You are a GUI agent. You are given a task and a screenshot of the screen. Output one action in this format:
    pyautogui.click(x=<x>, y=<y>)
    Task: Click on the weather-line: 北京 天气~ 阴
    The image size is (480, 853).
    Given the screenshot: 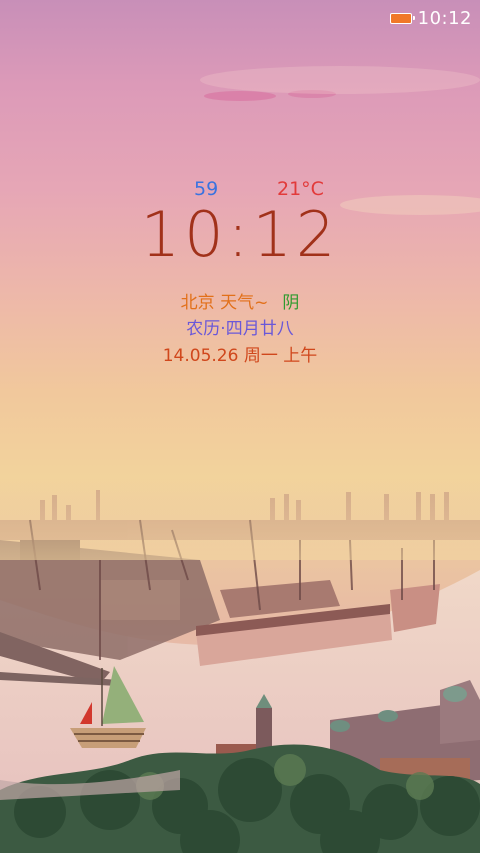 What is the action you would take?
    pyautogui.click(x=240, y=300)
    